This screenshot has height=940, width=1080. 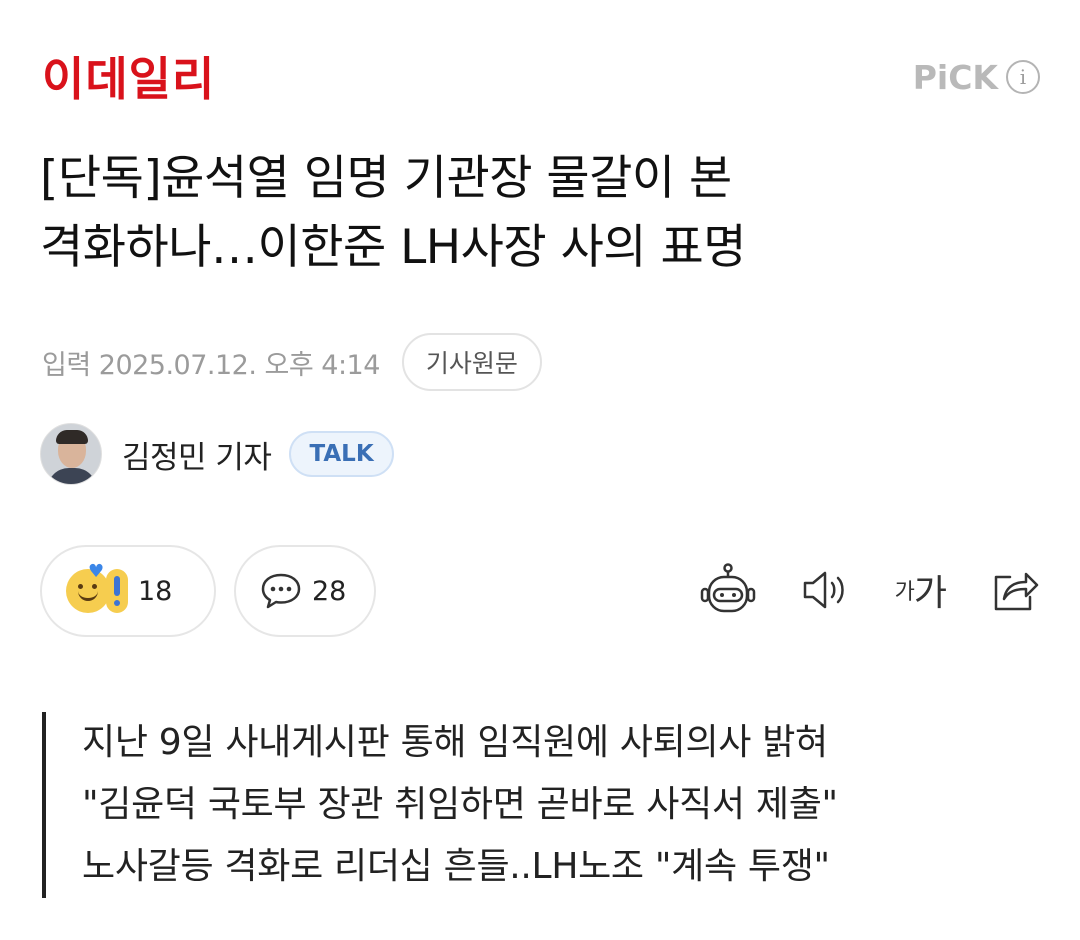 I want to click on original-article-button: 기사원문, so click(x=471, y=362).